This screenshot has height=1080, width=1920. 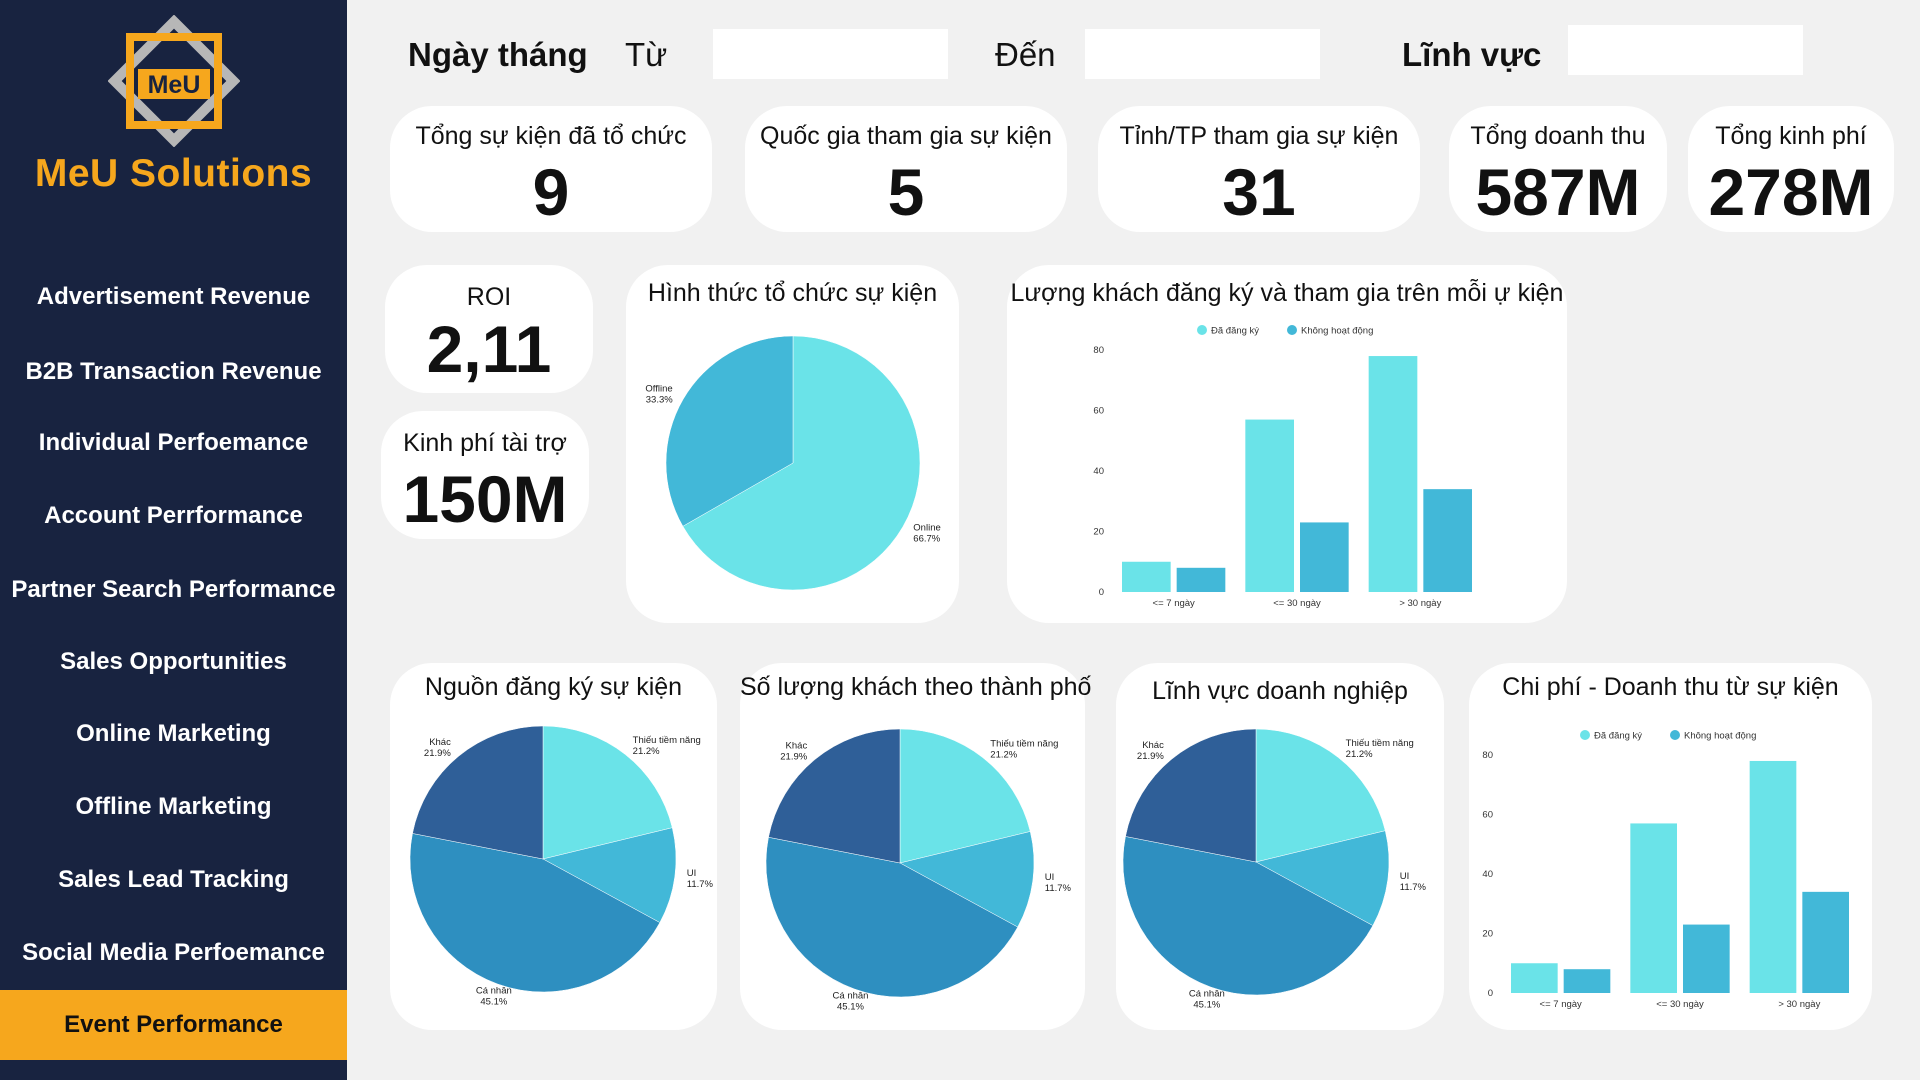 I want to click on kpi-total-cost-card: Tổng kinh phí 278M, so click(x=1791, y=169).